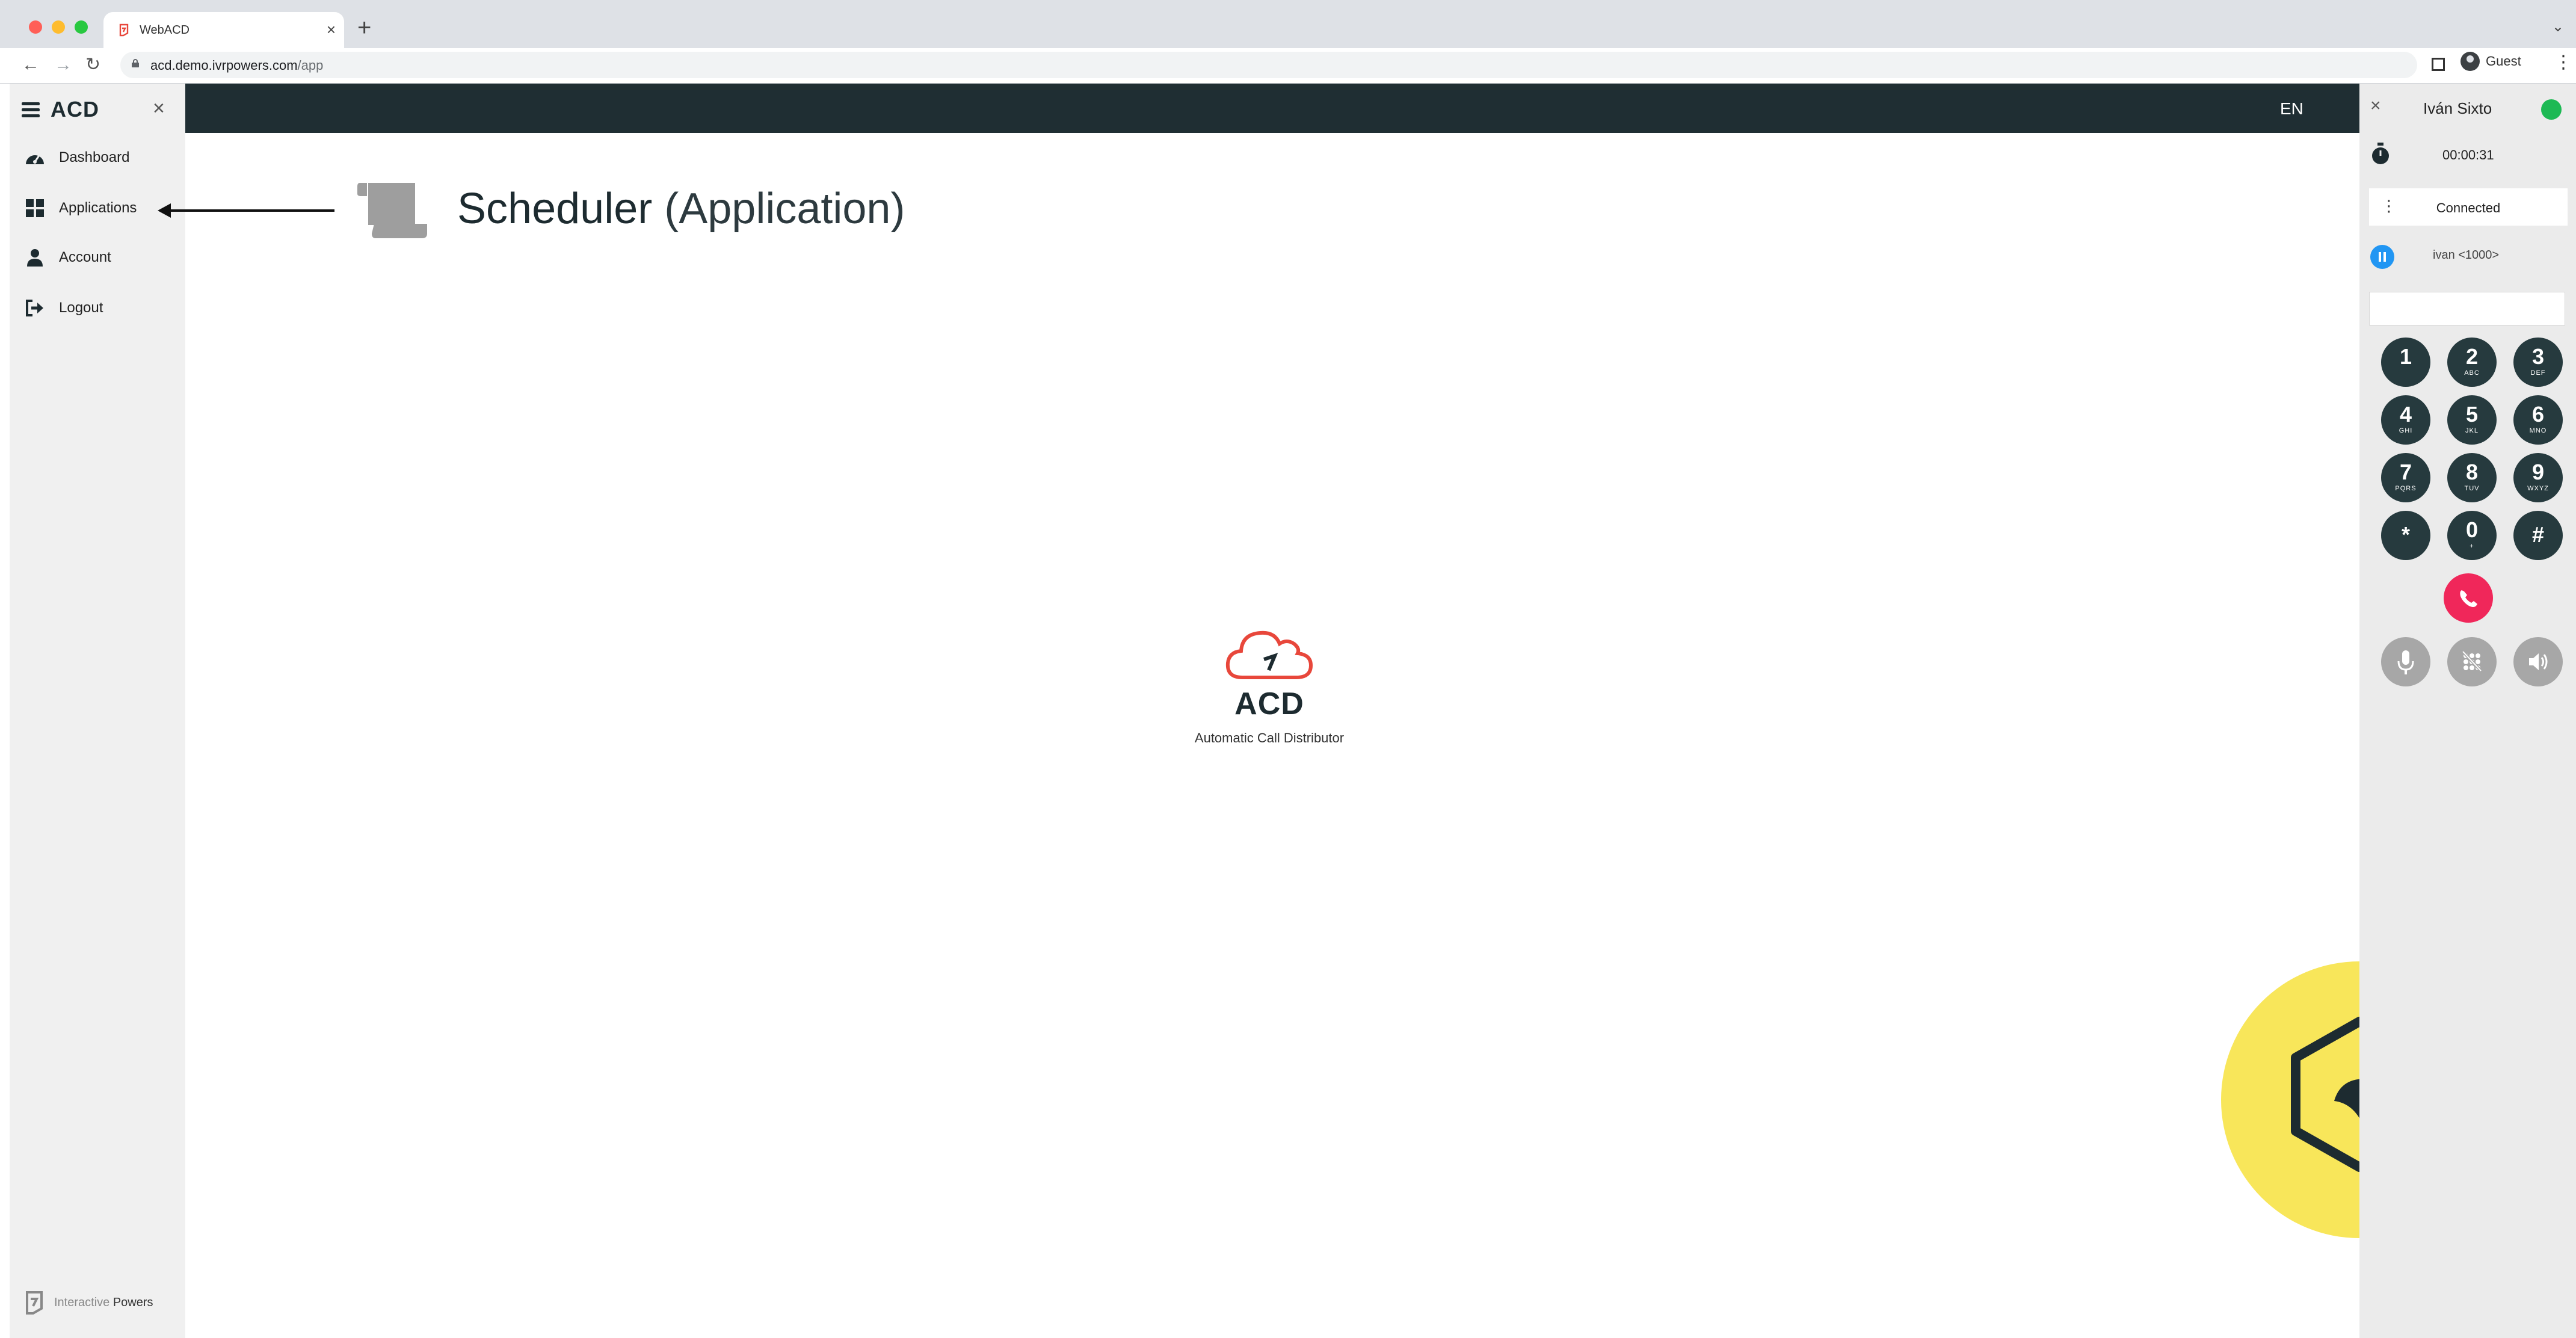  I want to click on dialpad-toggle-button, so click(2472, 661).